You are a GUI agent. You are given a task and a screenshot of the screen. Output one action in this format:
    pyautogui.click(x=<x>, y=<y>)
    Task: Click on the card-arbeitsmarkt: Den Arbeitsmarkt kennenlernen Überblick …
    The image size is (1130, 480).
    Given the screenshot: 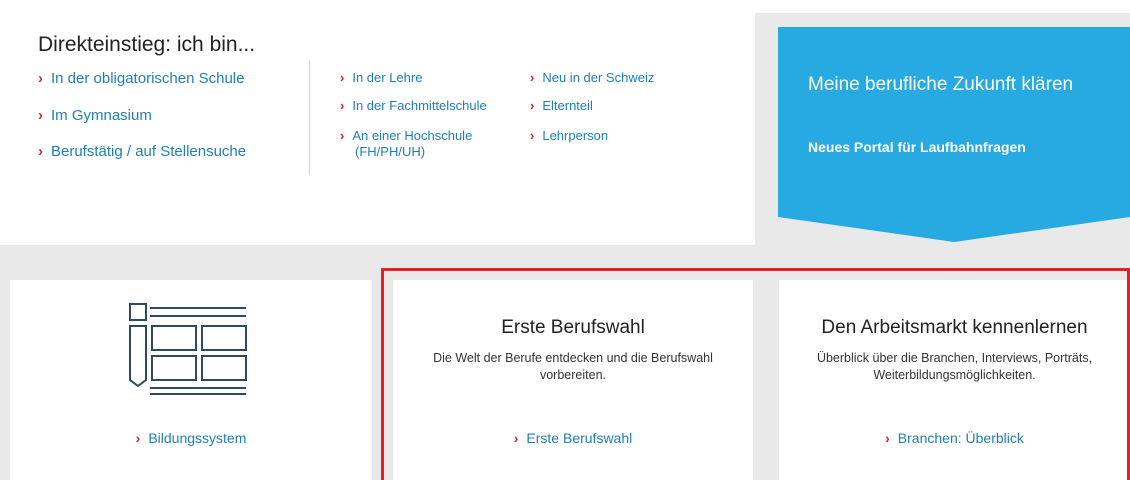 What is the action you would take?
    pyautogui.click(x=954, y=380)
    